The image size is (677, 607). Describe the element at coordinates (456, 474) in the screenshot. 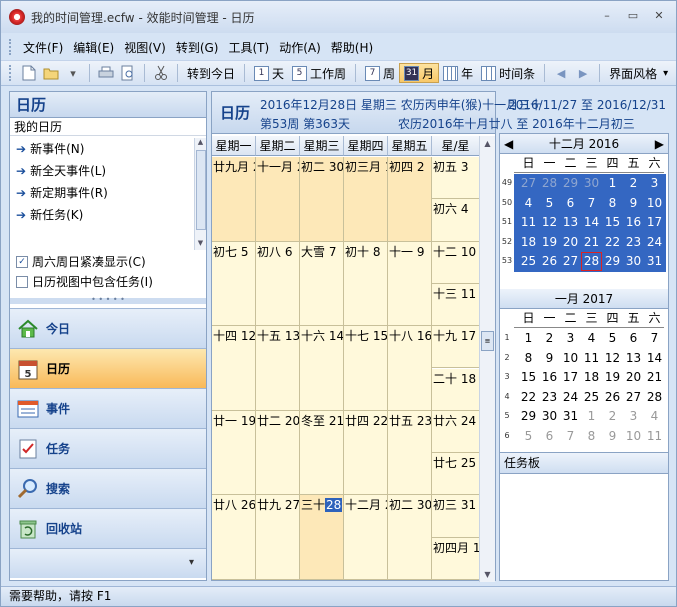

I see `sunday-cell: 廿七 25` at that location.